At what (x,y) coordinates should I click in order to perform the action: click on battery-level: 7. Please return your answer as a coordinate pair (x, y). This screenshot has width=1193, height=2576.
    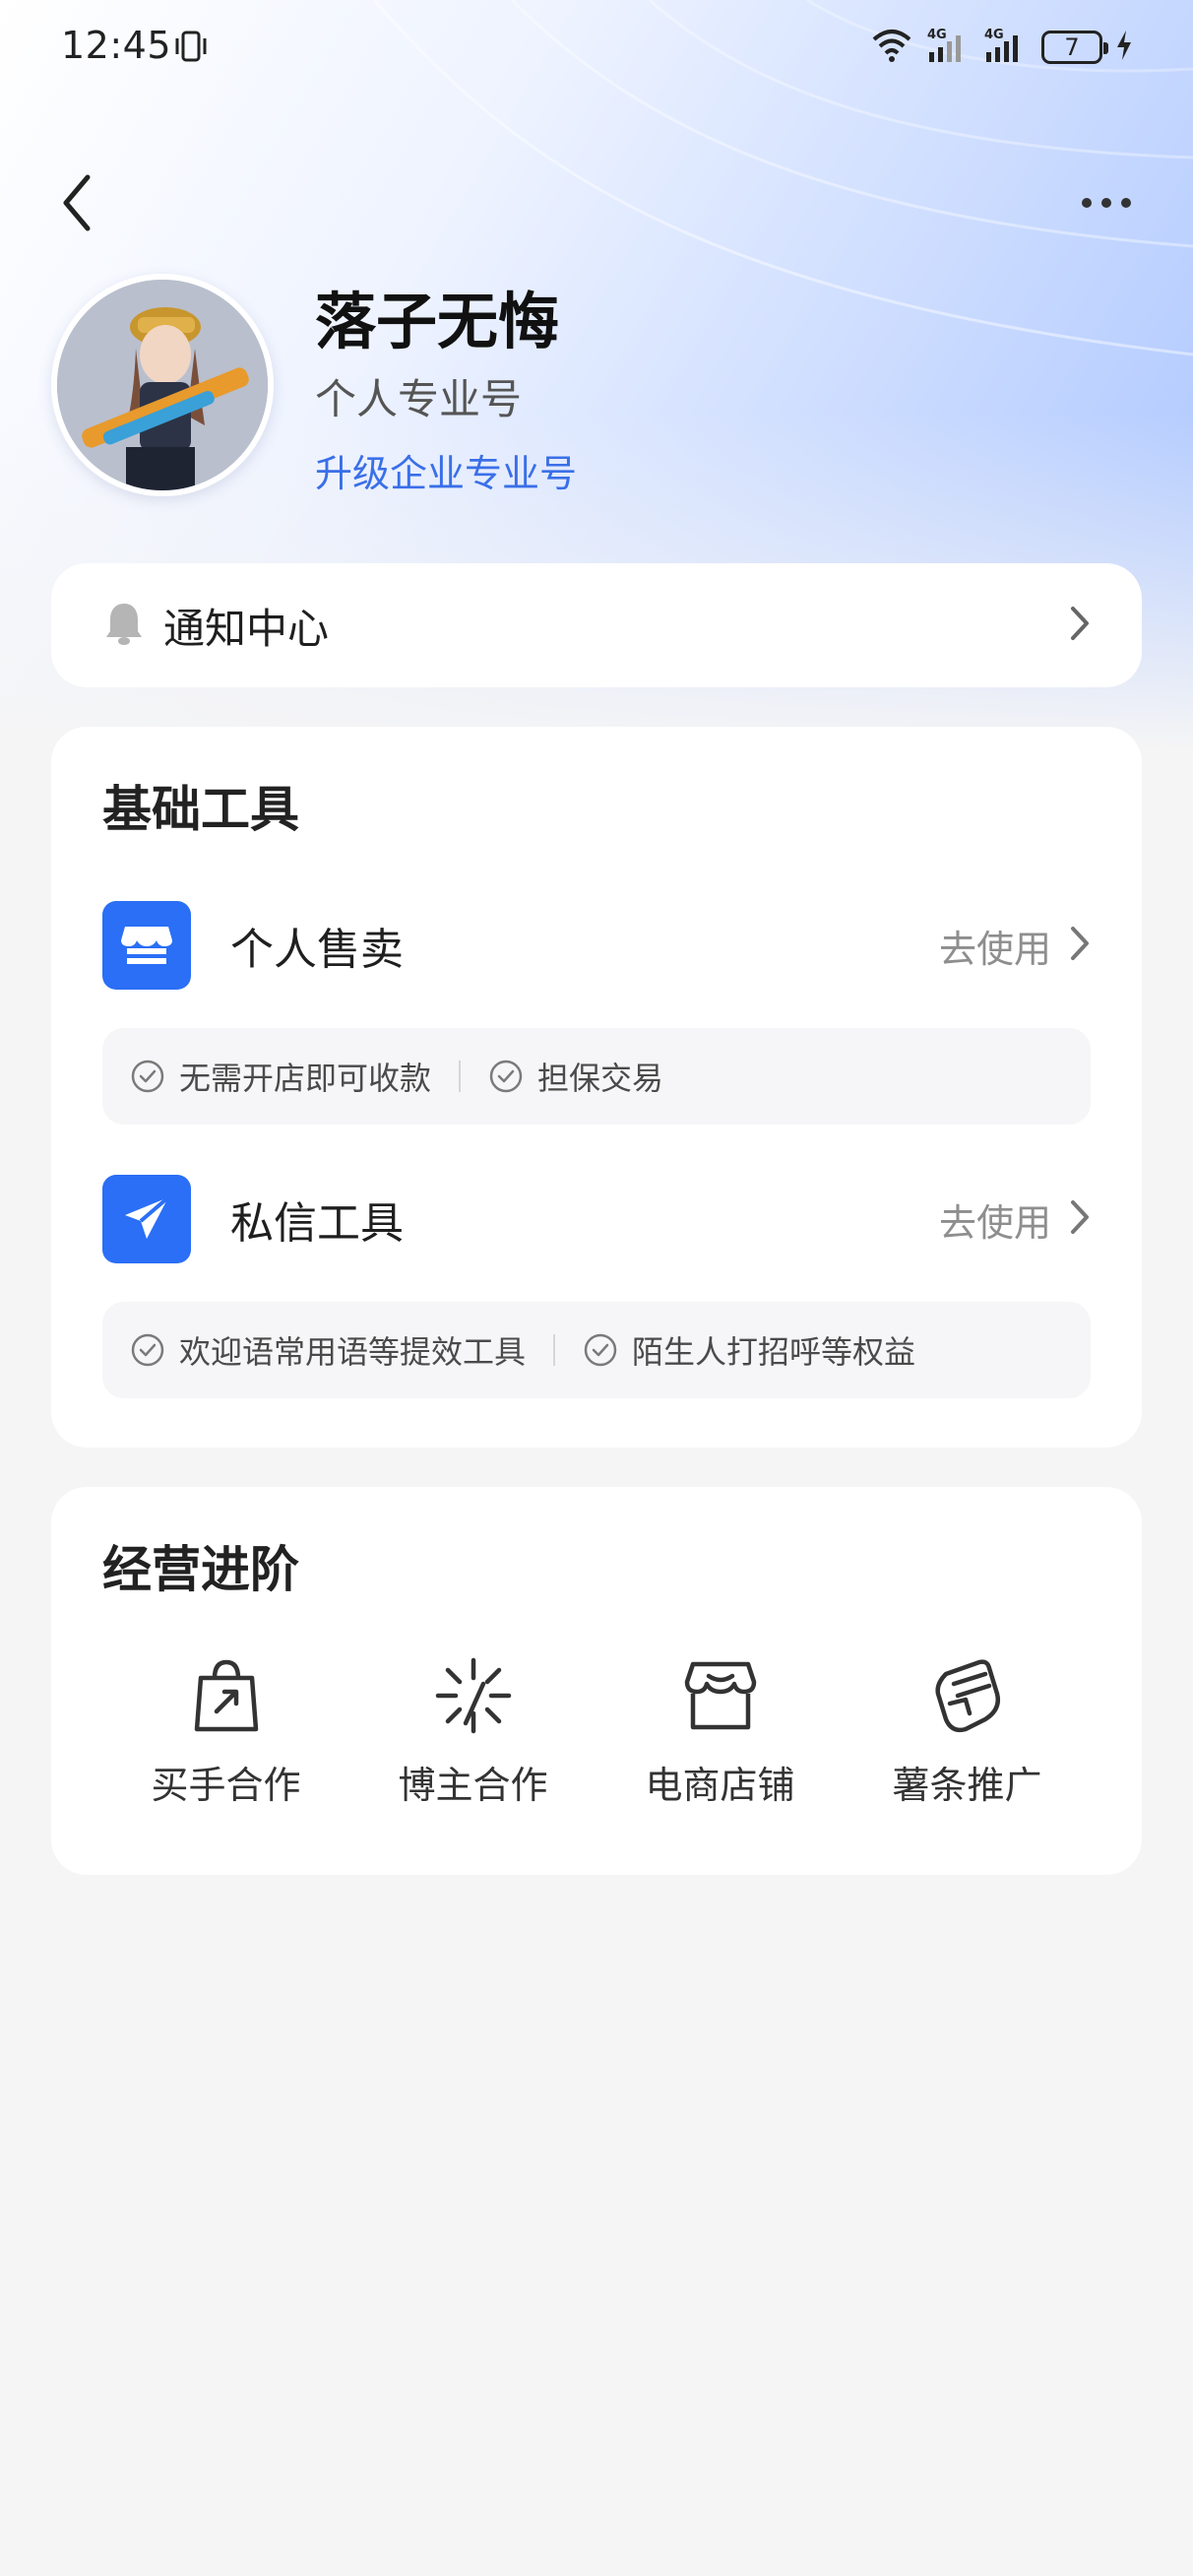
    Looking at the image, I should click on (1072, 47).